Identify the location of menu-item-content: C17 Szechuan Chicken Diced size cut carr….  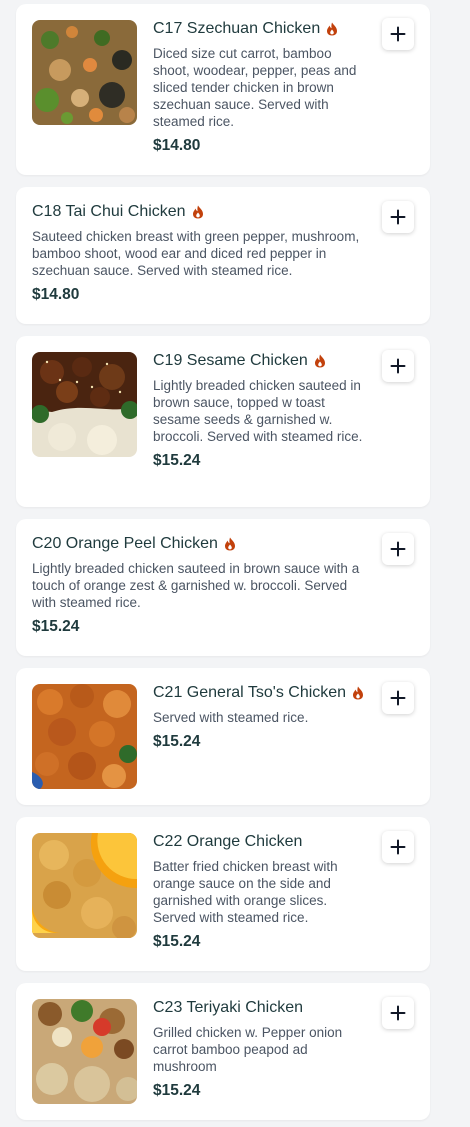
(260, 86).